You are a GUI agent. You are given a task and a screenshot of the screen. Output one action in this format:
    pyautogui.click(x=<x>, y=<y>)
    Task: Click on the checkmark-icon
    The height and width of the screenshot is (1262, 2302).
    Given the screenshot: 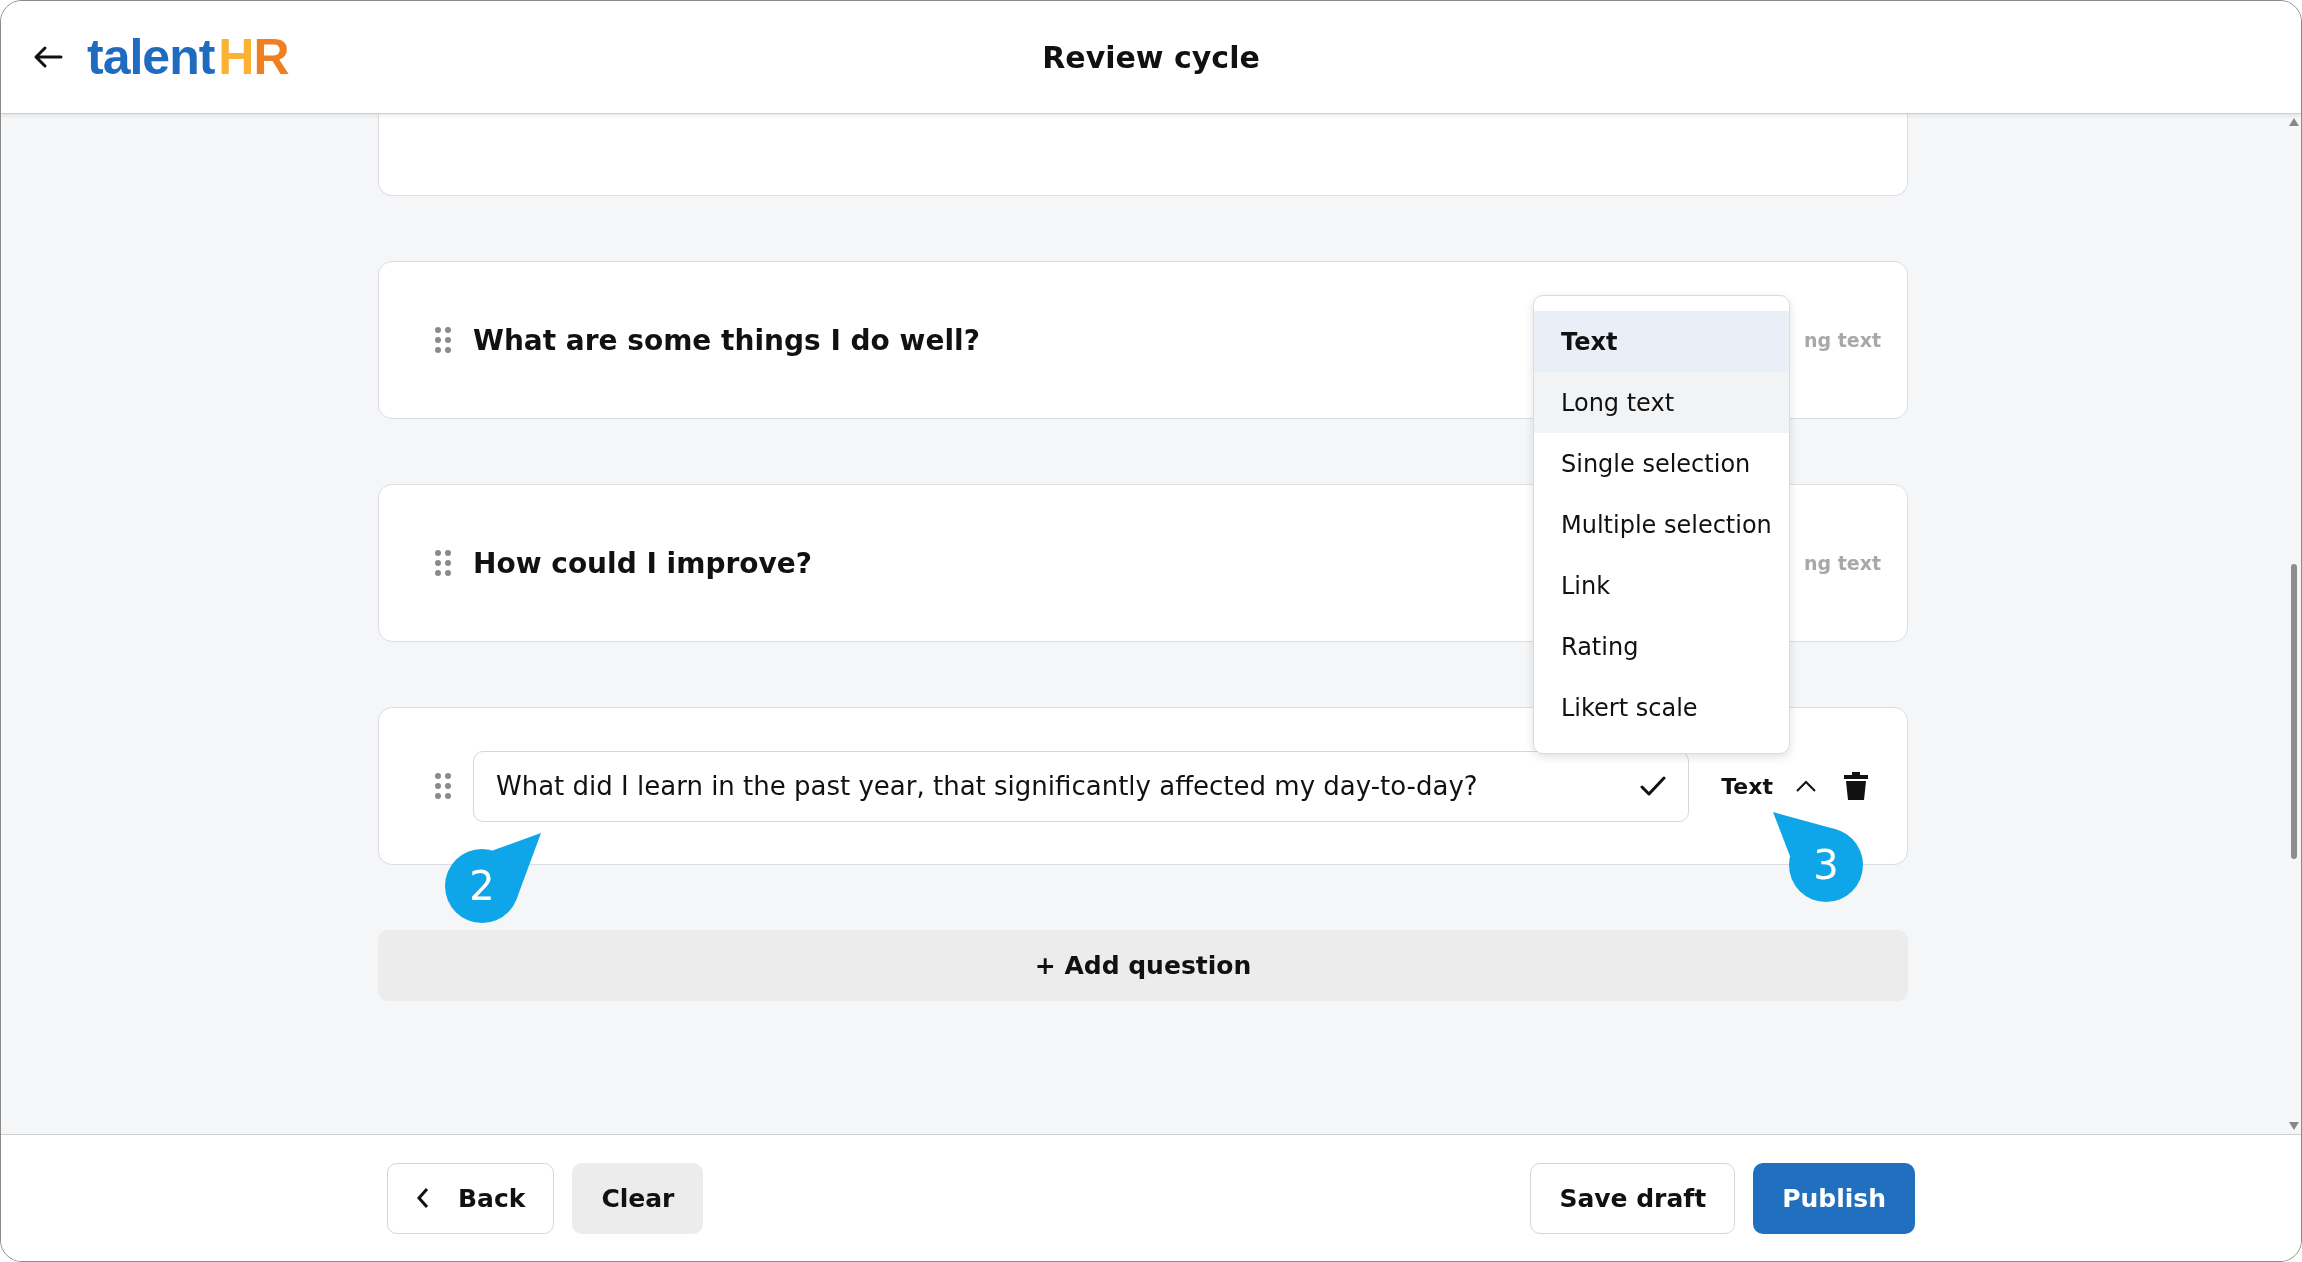 What is the action you would take?
    pyautogui.click(x=1653, y=786)
    